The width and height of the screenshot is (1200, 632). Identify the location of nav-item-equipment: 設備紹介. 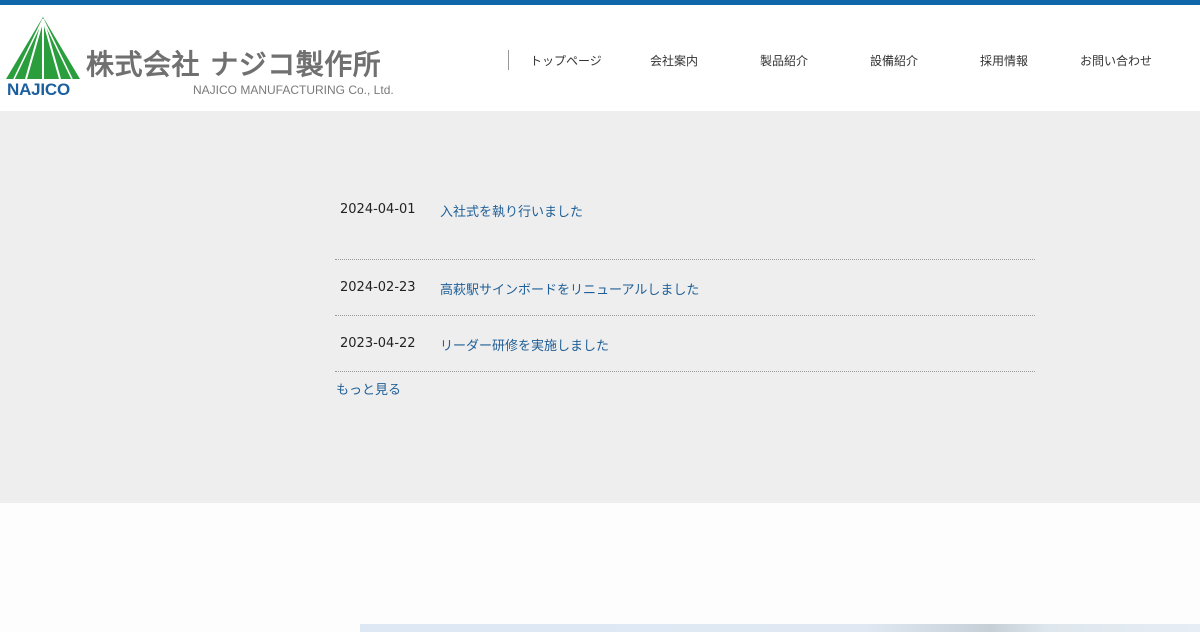
(894, 60).